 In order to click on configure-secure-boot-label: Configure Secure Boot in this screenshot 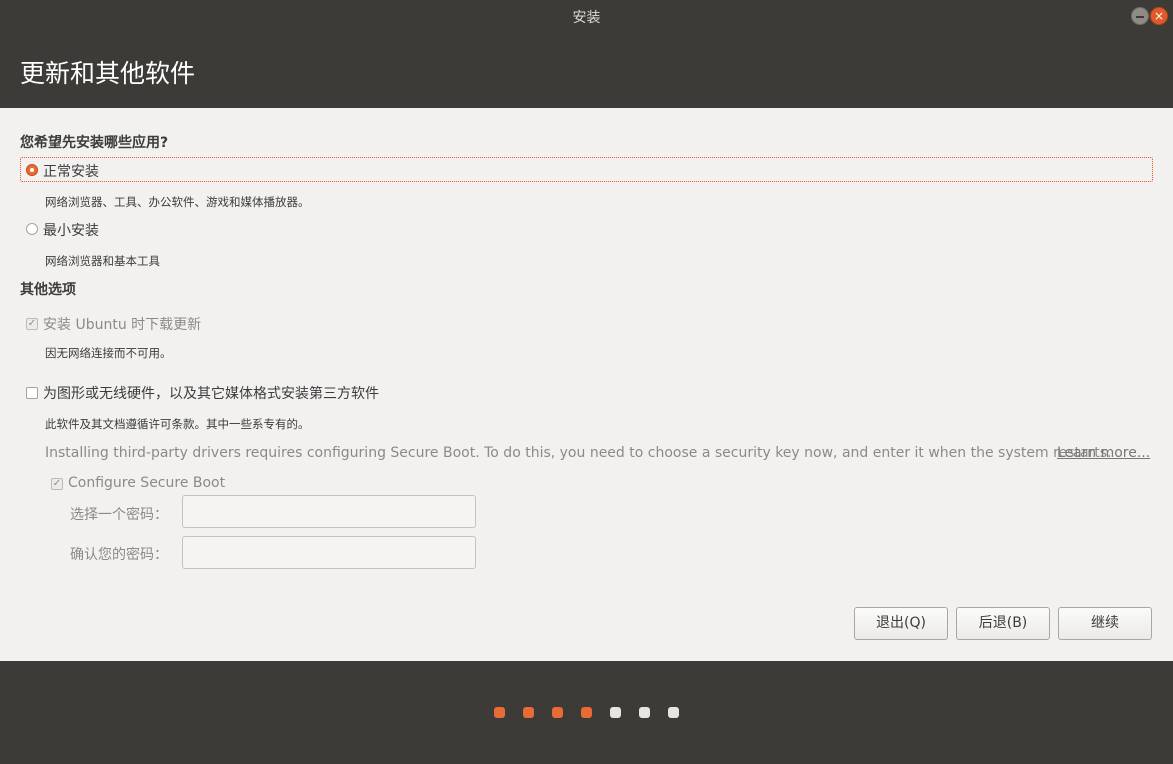, I will do `click(147, 483)`.